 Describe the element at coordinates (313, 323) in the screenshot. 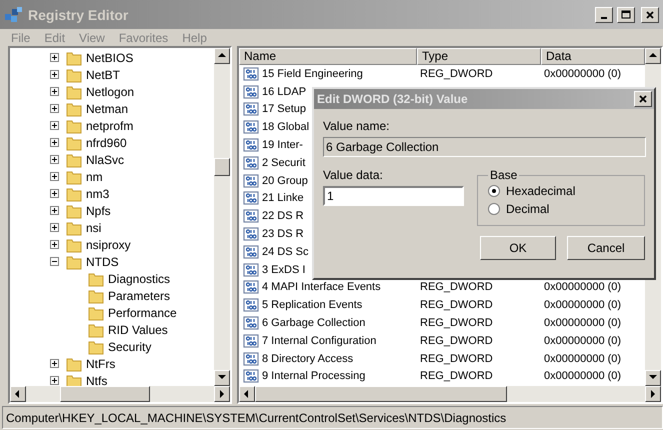

I see `value-name: 6 Garbage Collection` at that location.